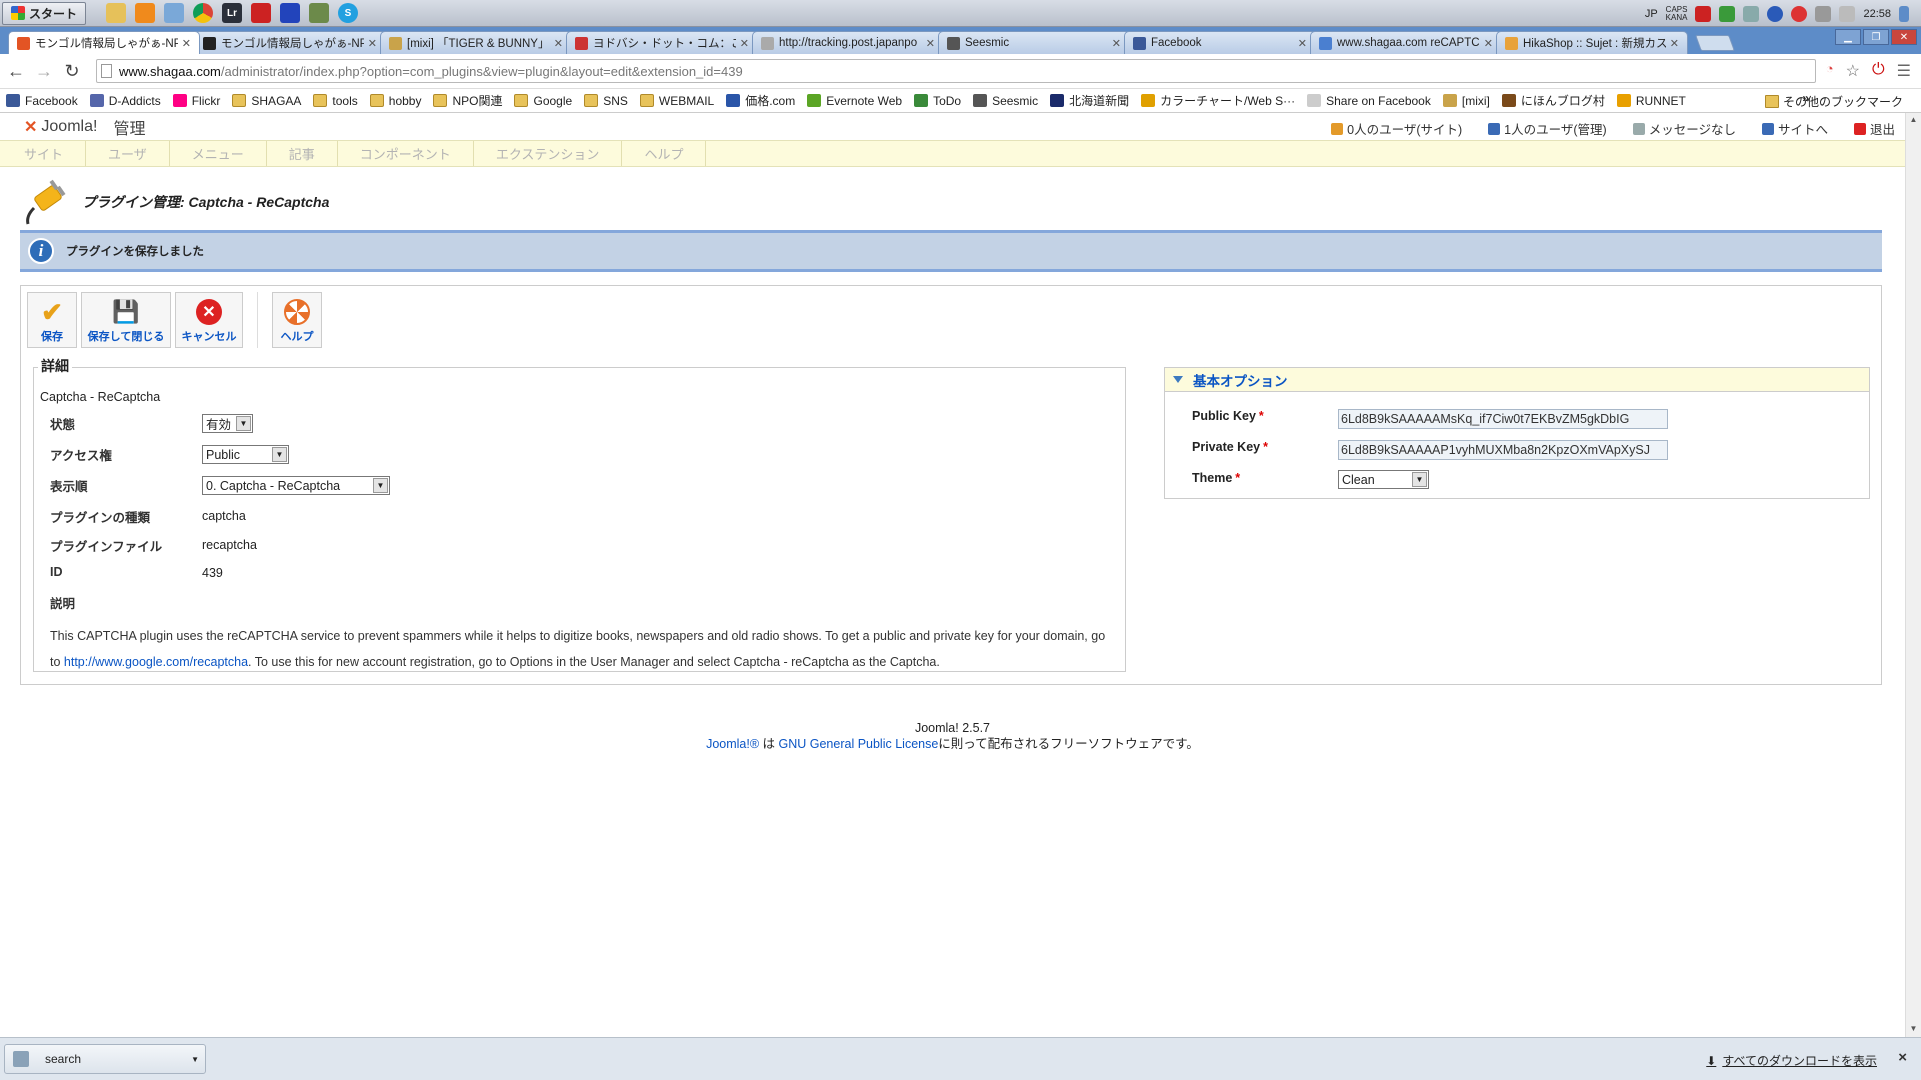  What do you see at coordinates (467, 100) in the screenshot?
I see `bookmark-item: NPO関連` at bounding box center [467, 100].